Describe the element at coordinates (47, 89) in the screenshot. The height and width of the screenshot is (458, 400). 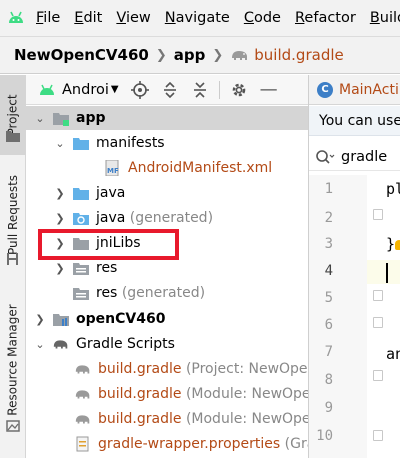
I see `android-icon` at that location.